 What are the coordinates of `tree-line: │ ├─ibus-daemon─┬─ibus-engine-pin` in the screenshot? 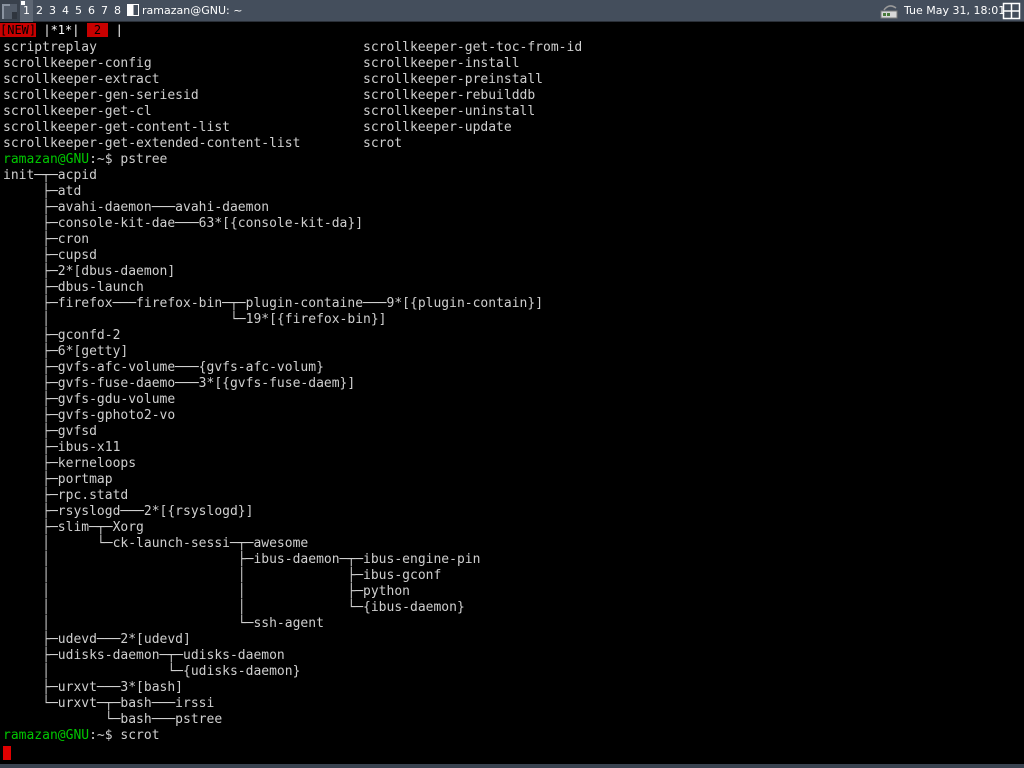 It's located at (242, 559).